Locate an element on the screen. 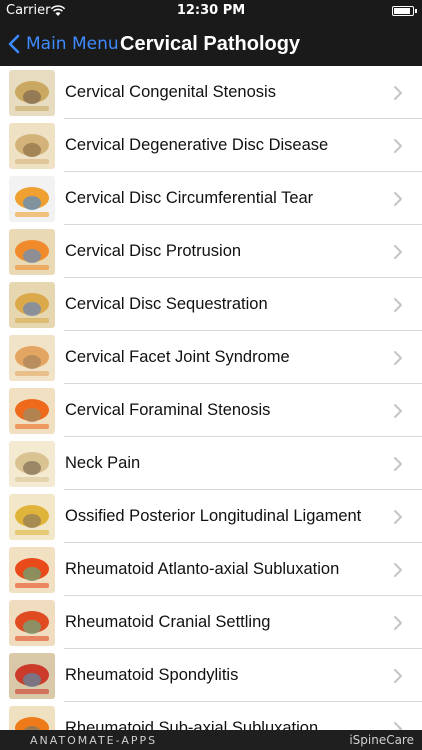 The image size is (422, 750). list-item: Neck Pain is located at coordinates (211, 463).